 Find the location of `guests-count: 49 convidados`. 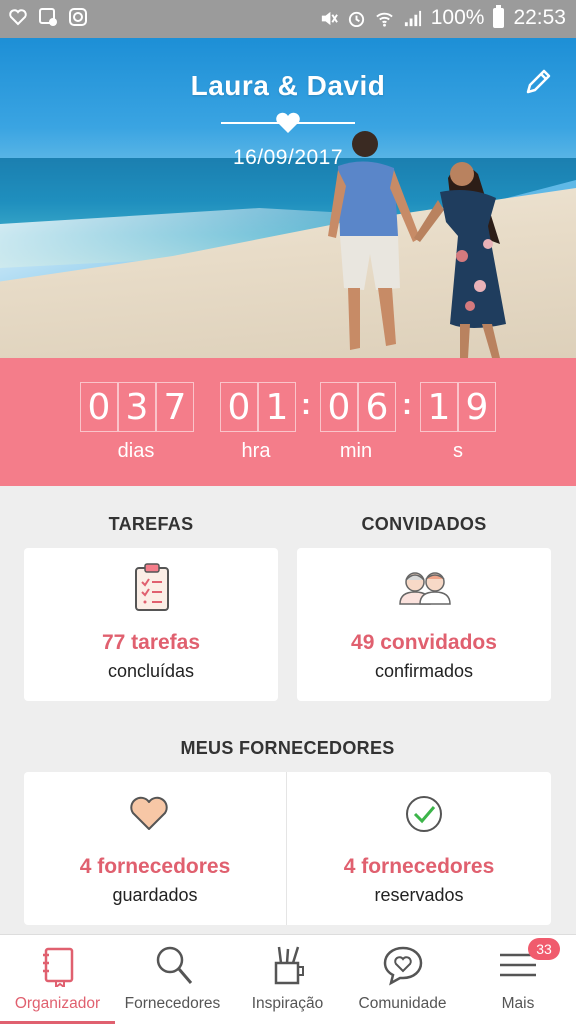

guests-count: 49 convidados is located at coordinates (424, 642).